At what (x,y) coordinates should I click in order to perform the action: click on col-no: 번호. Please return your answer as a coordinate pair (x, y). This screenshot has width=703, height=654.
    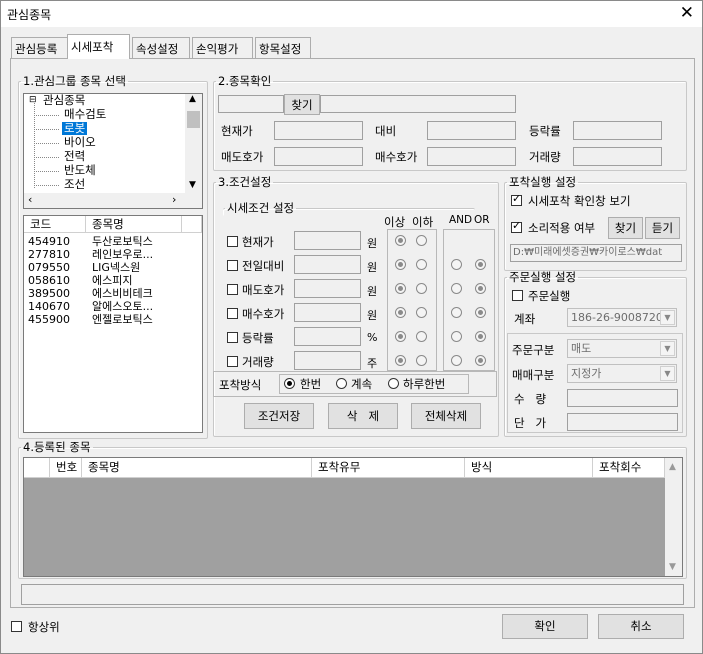
    Looking at the image, I should click on (66, 468).